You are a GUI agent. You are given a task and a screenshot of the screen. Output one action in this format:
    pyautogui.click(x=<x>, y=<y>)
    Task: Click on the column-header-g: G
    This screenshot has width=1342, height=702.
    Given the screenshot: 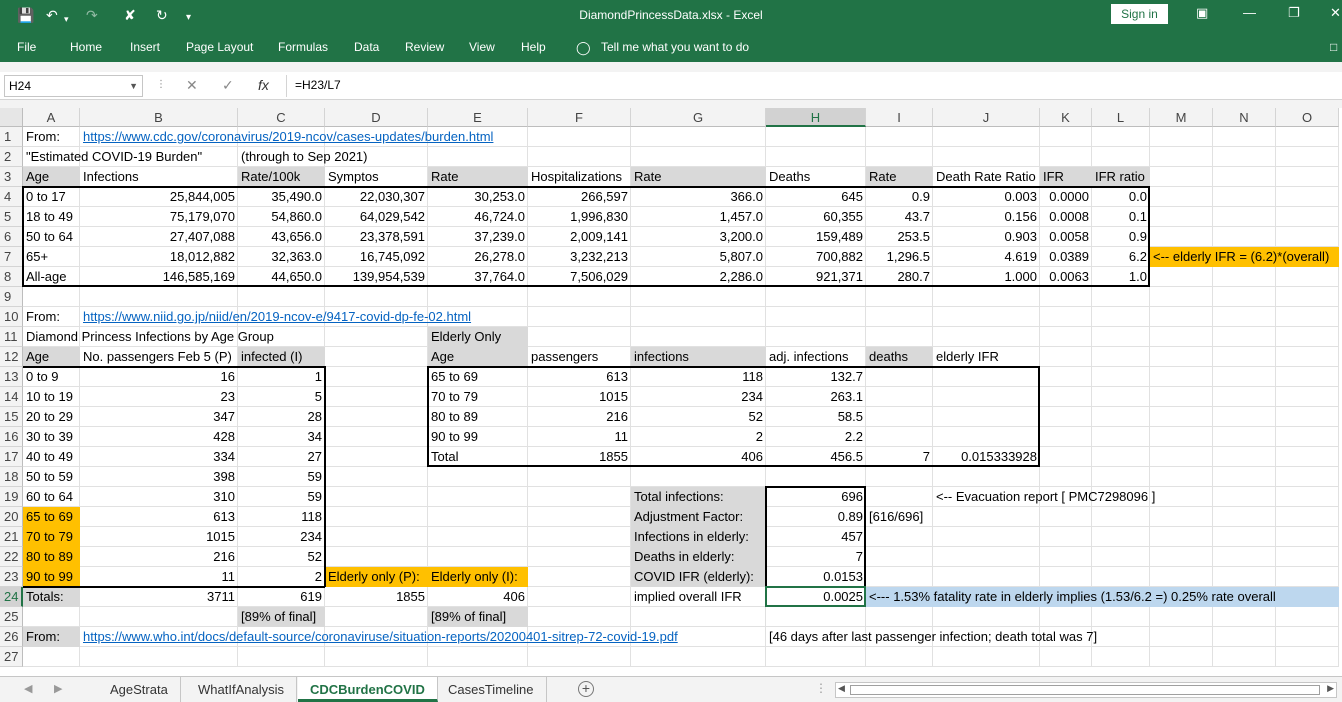 What is the action you would take?
    pyautogui.click(x=698, y=117)
    